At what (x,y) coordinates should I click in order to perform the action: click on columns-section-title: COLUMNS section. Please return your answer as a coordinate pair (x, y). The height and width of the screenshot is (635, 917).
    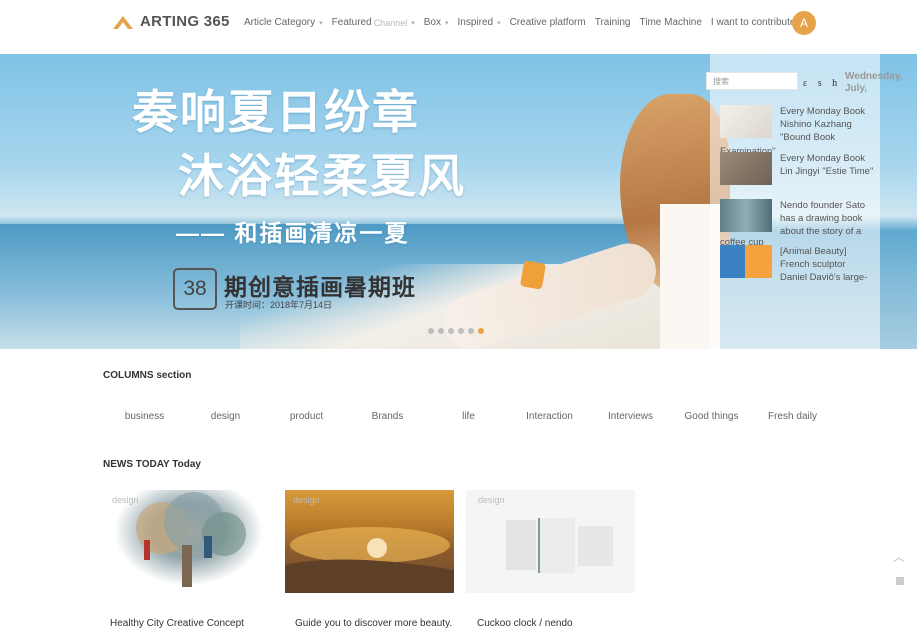
    Looking at the image, I should click on (147, 375).